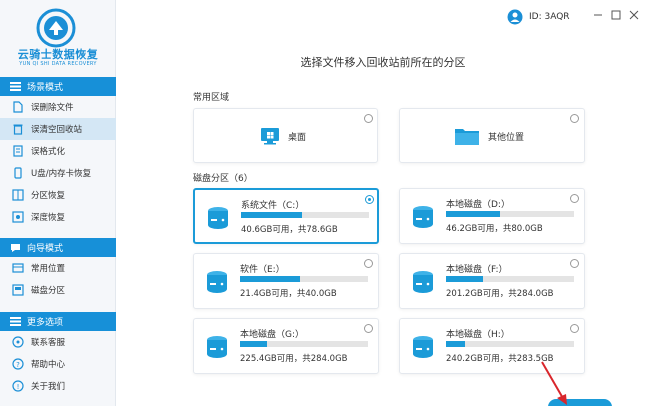 The image size is (650, 406). Describe the element at coordinates (554, 383) in the screenshot. I see `arrow-annotation-icon` at that location.